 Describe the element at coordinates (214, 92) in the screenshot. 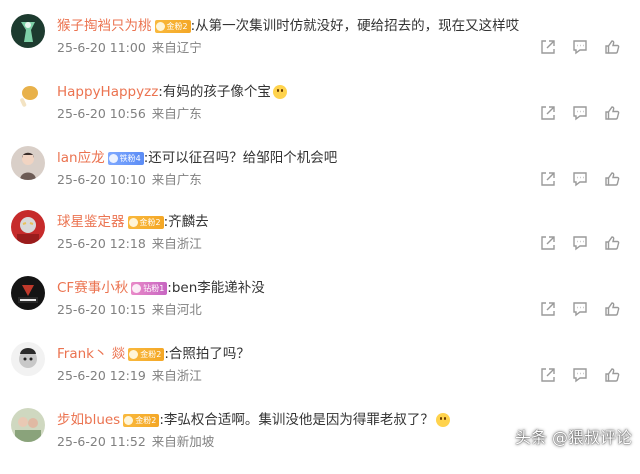

I see `comment-text: :有妈的孩子像个宝` at that location.